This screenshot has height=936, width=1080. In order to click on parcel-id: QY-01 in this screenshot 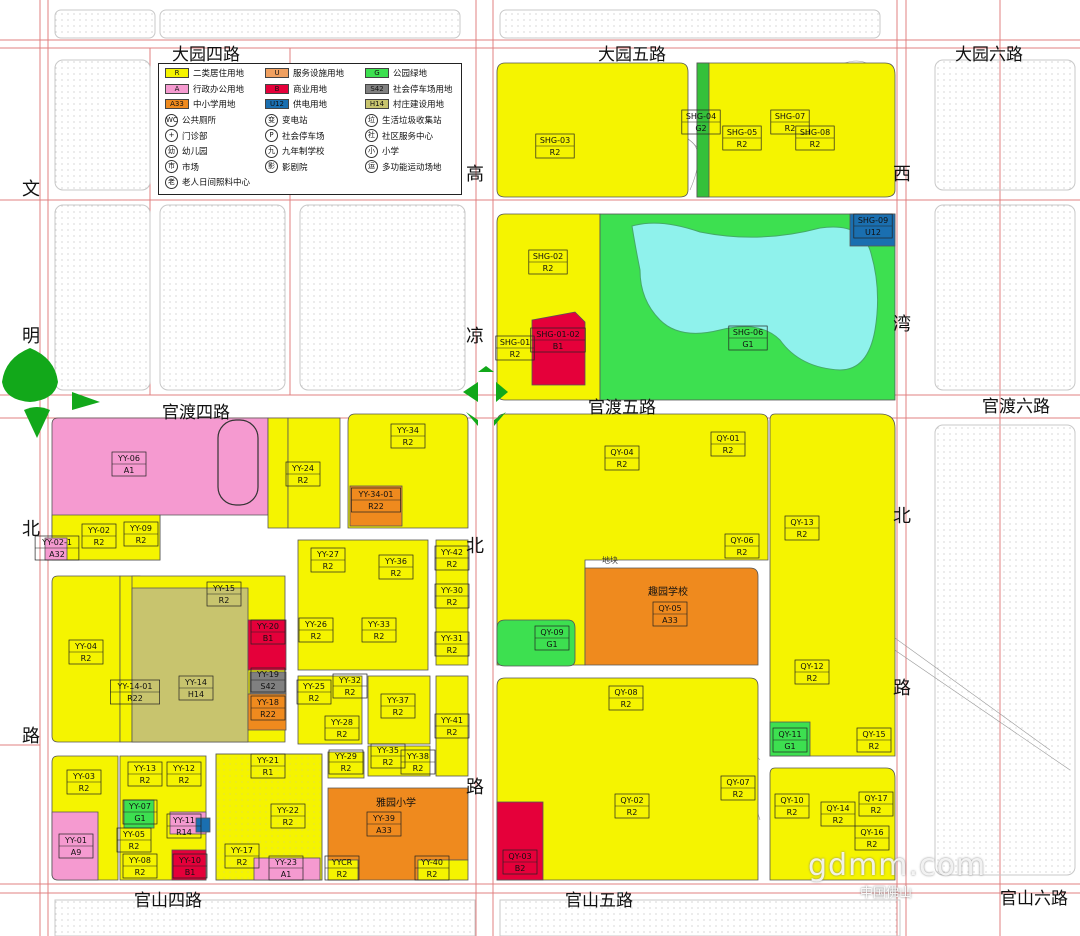, I will do `click(727, 438)`.